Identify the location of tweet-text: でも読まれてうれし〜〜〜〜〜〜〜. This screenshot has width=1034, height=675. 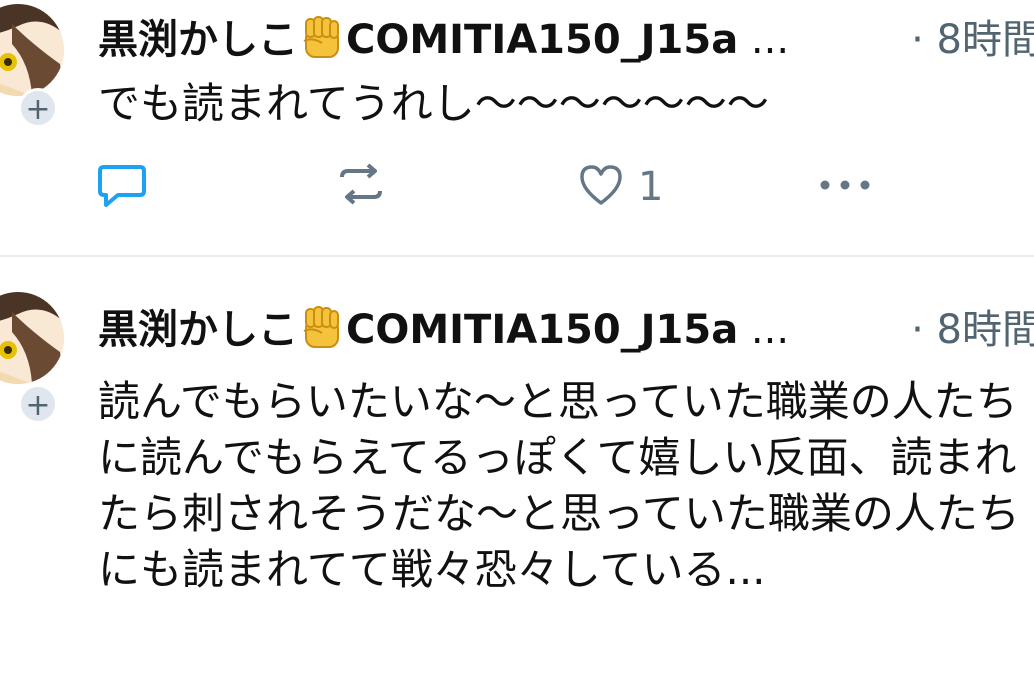
(433, 103).